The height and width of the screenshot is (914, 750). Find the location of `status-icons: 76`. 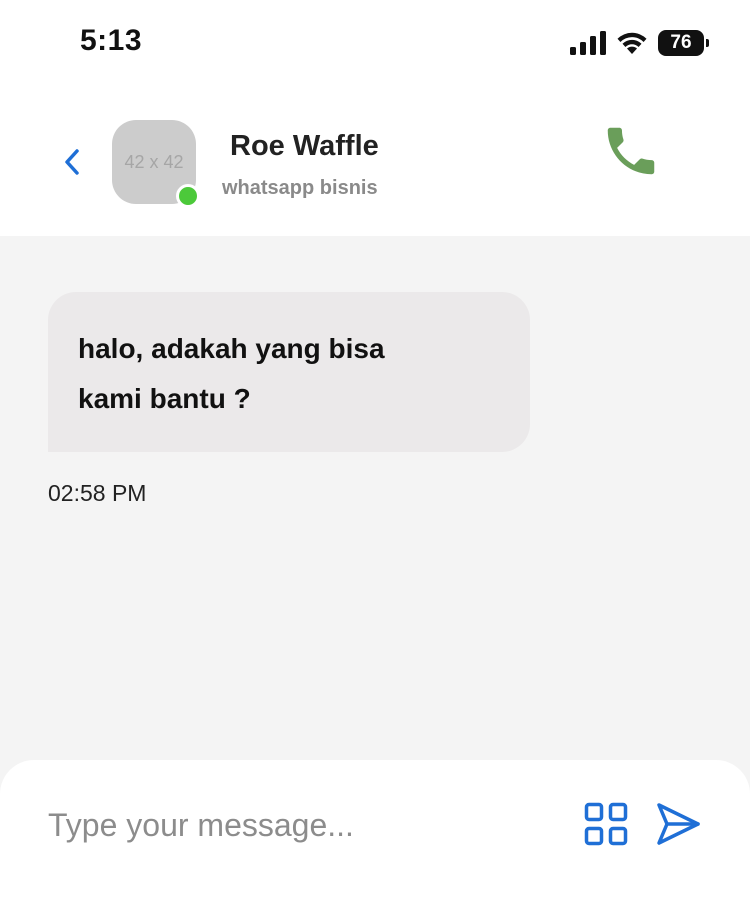

status-icons: 76 is located at coordinates (639, 43).